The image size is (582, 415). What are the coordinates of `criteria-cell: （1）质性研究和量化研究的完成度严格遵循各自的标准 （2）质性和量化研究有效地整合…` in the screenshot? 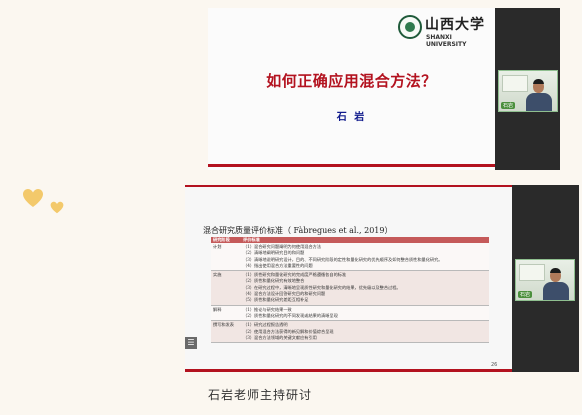 It's located at (365, 288).